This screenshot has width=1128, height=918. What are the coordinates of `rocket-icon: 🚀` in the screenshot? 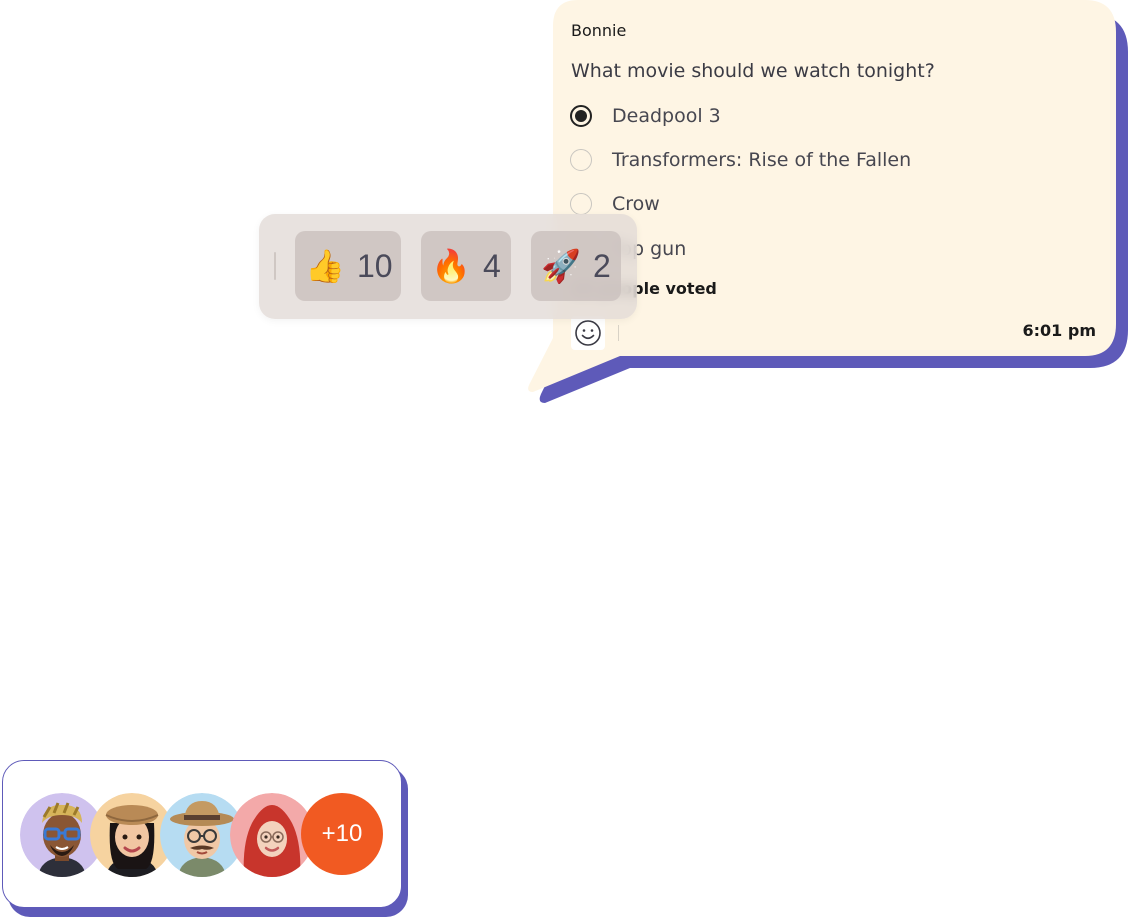 It's located at (561, 266).